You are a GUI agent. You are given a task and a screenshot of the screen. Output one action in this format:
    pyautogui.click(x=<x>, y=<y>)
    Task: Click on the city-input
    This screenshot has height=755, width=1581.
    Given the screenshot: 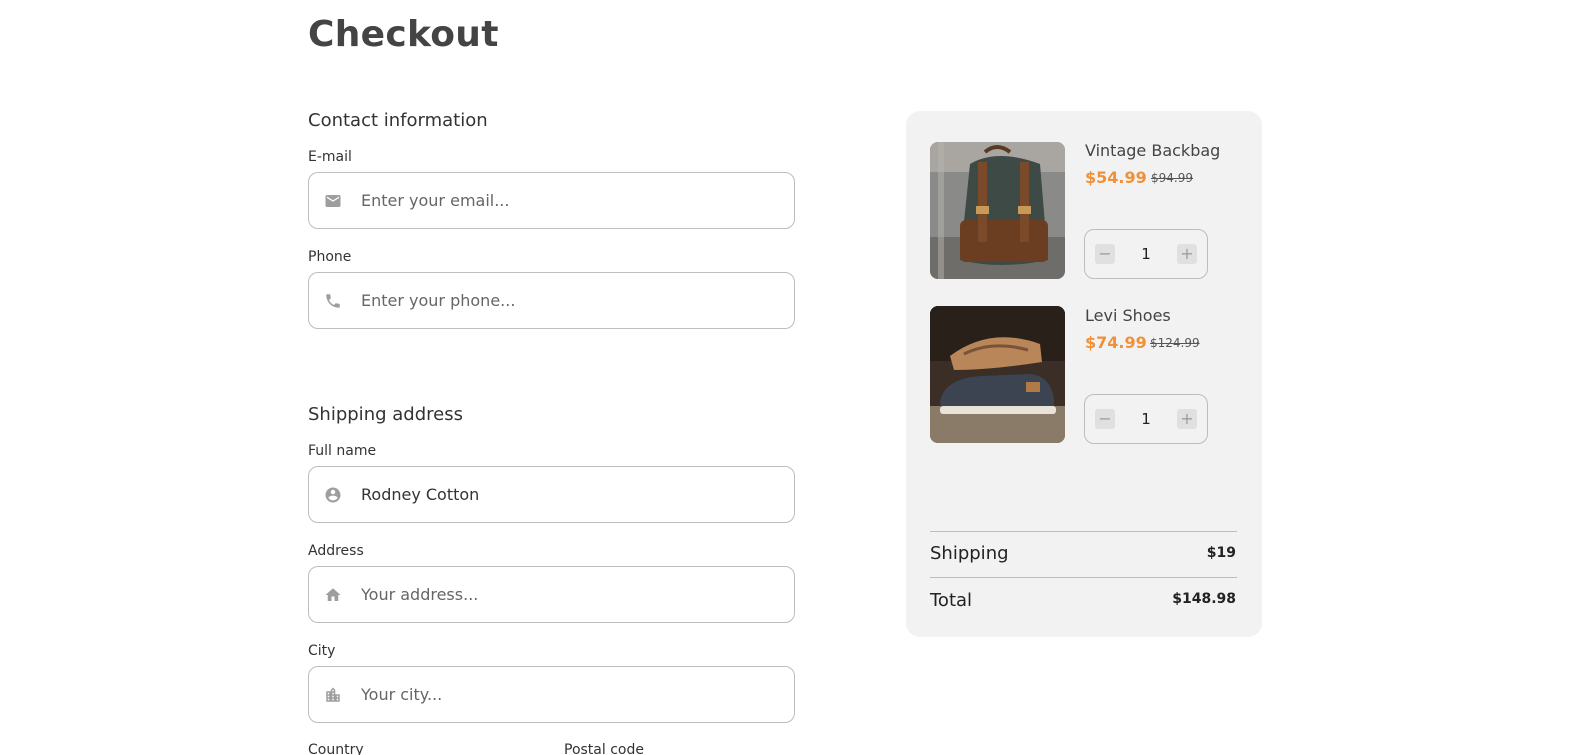 What is the action you would take?
    pyautogui.click(x=577, y=694)
    